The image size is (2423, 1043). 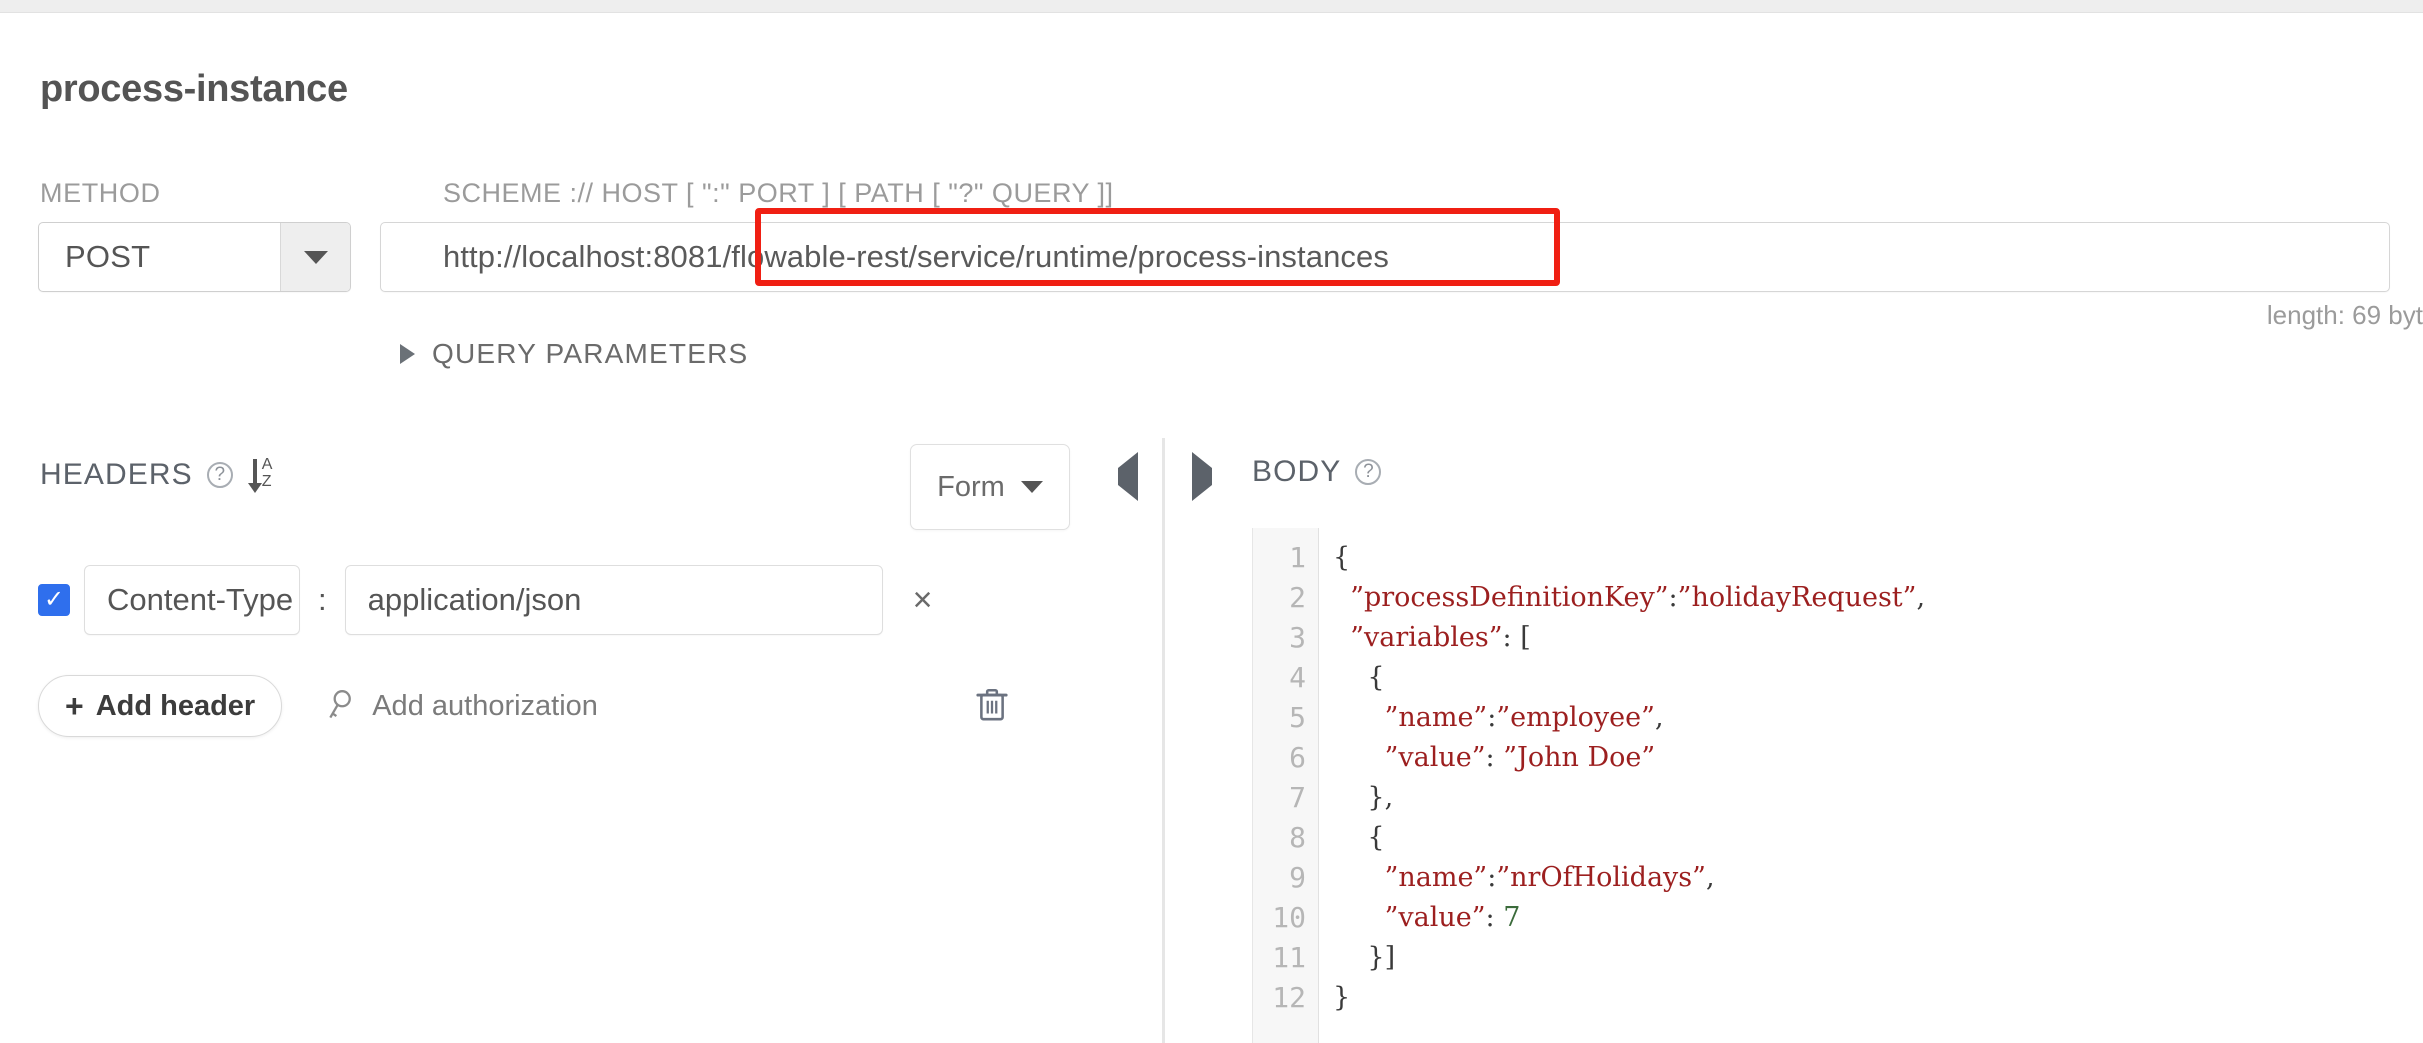 I want to click on editor-code-line: ”value”: 7, so click(x=1452, y=917).